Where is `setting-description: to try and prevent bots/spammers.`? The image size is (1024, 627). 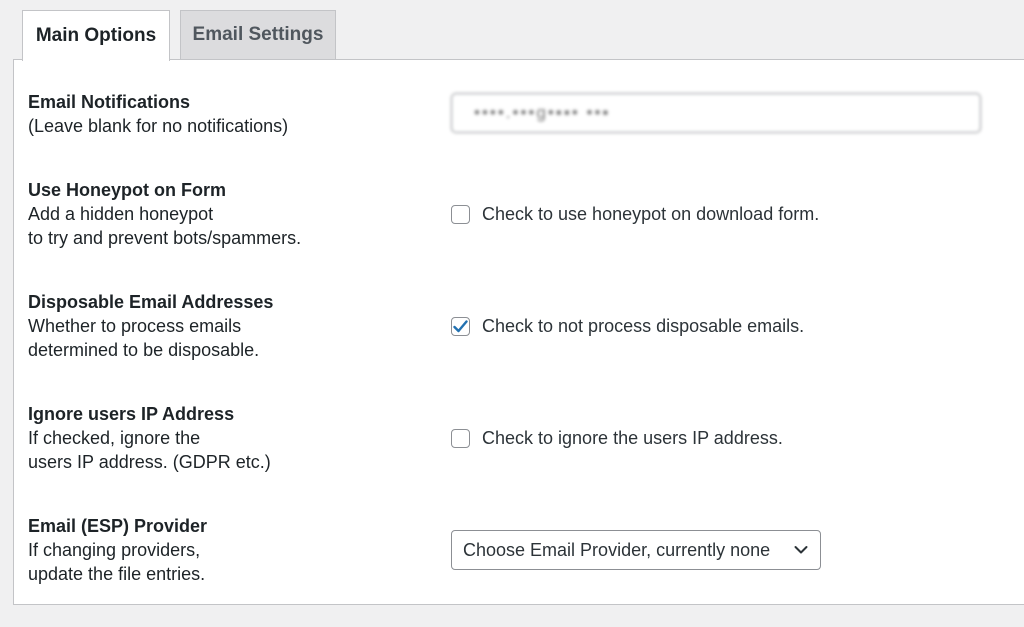
setting-description: to try and prevent bots/spammers. is located at coordinates (165, 238).